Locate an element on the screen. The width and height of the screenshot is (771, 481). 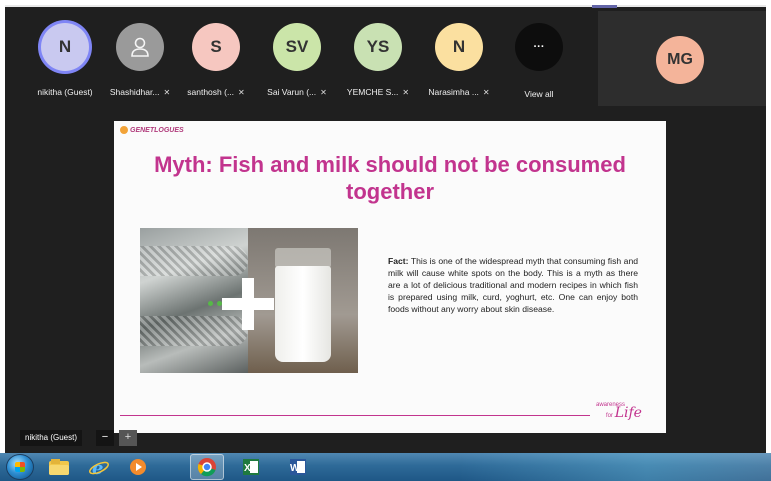
participant-tile: N Narasimha ... ✕ is located at coordinates (459, 59).